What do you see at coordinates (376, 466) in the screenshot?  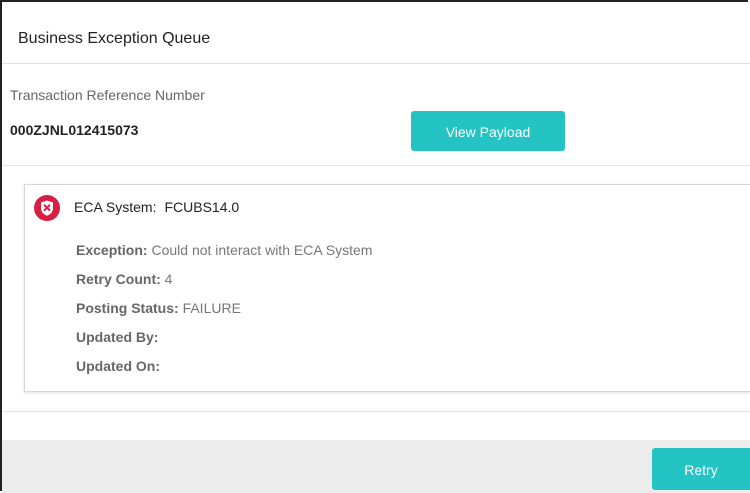 I see `action-footer` at bounding box center [376, 466].